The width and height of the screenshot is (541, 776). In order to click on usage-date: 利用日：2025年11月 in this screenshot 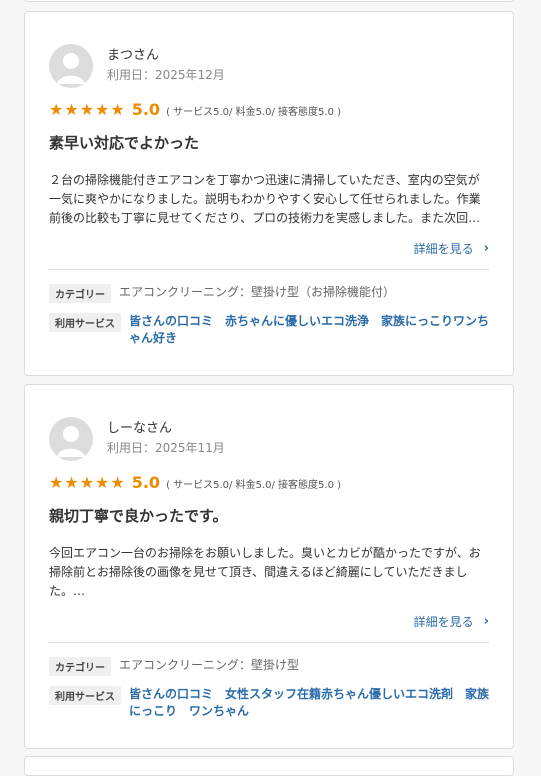, I will do `click(166, 448)`.